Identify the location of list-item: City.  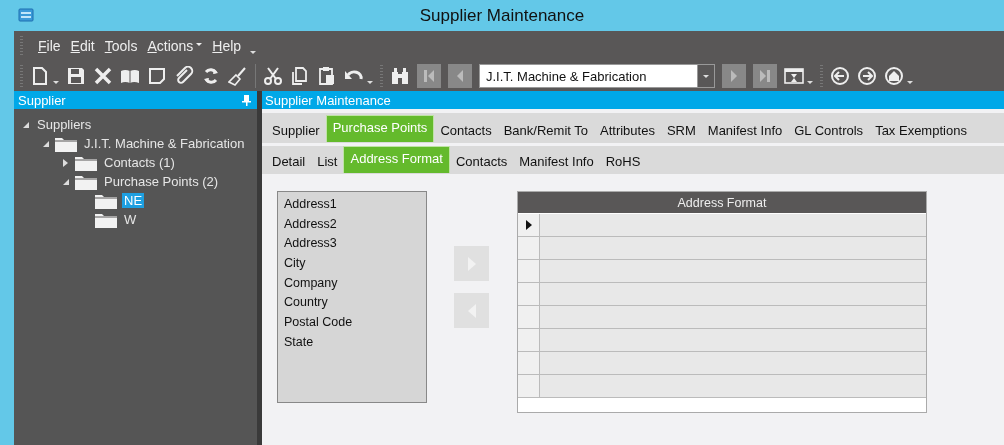
(355, 264).